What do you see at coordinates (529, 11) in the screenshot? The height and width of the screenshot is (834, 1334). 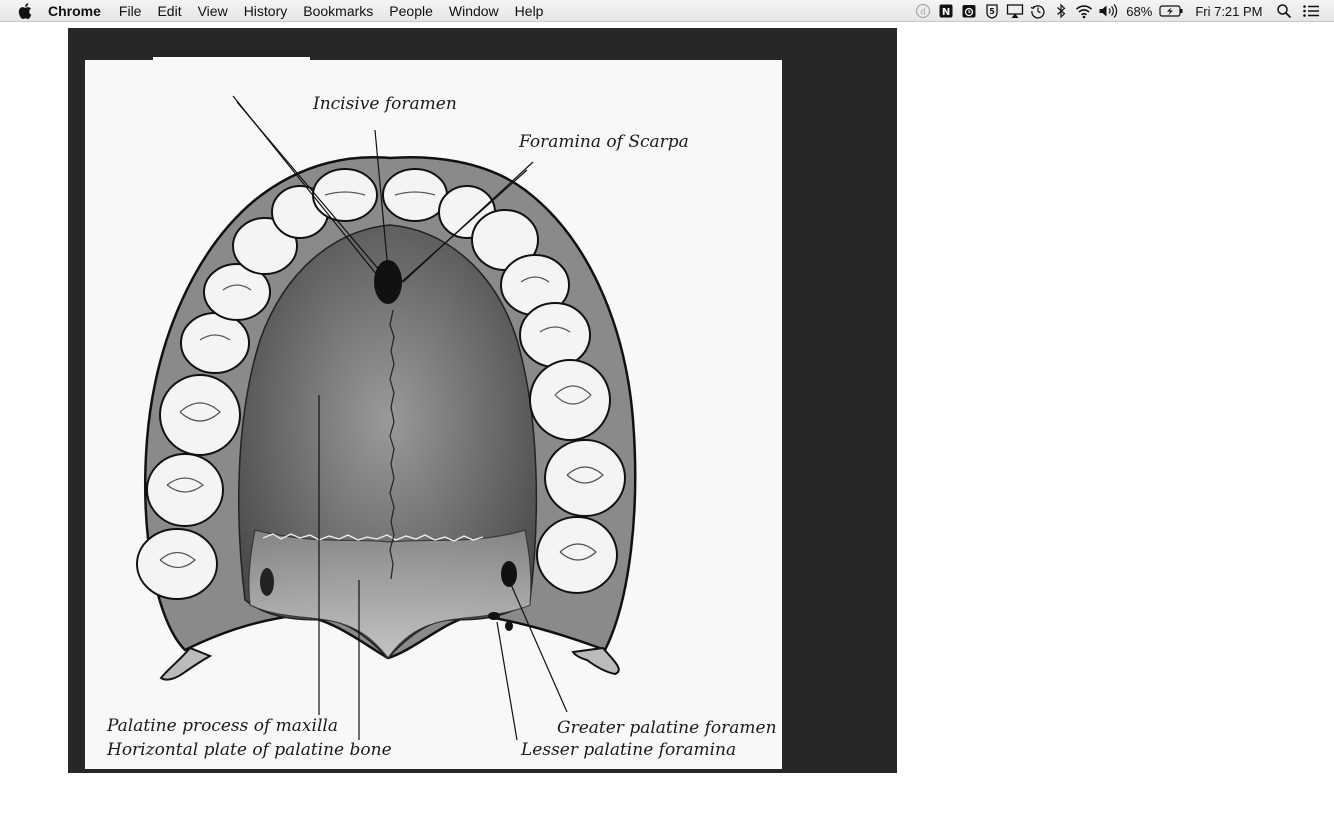 I see `menu-help: Help` at bounding box center [529, 11].